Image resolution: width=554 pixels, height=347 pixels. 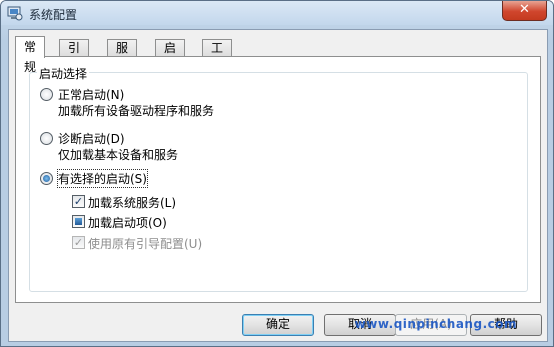 What do you see at coordinates (46, 94) in the screenshot?
I see `normal-startup-radio` at bounding box center [46, 94].